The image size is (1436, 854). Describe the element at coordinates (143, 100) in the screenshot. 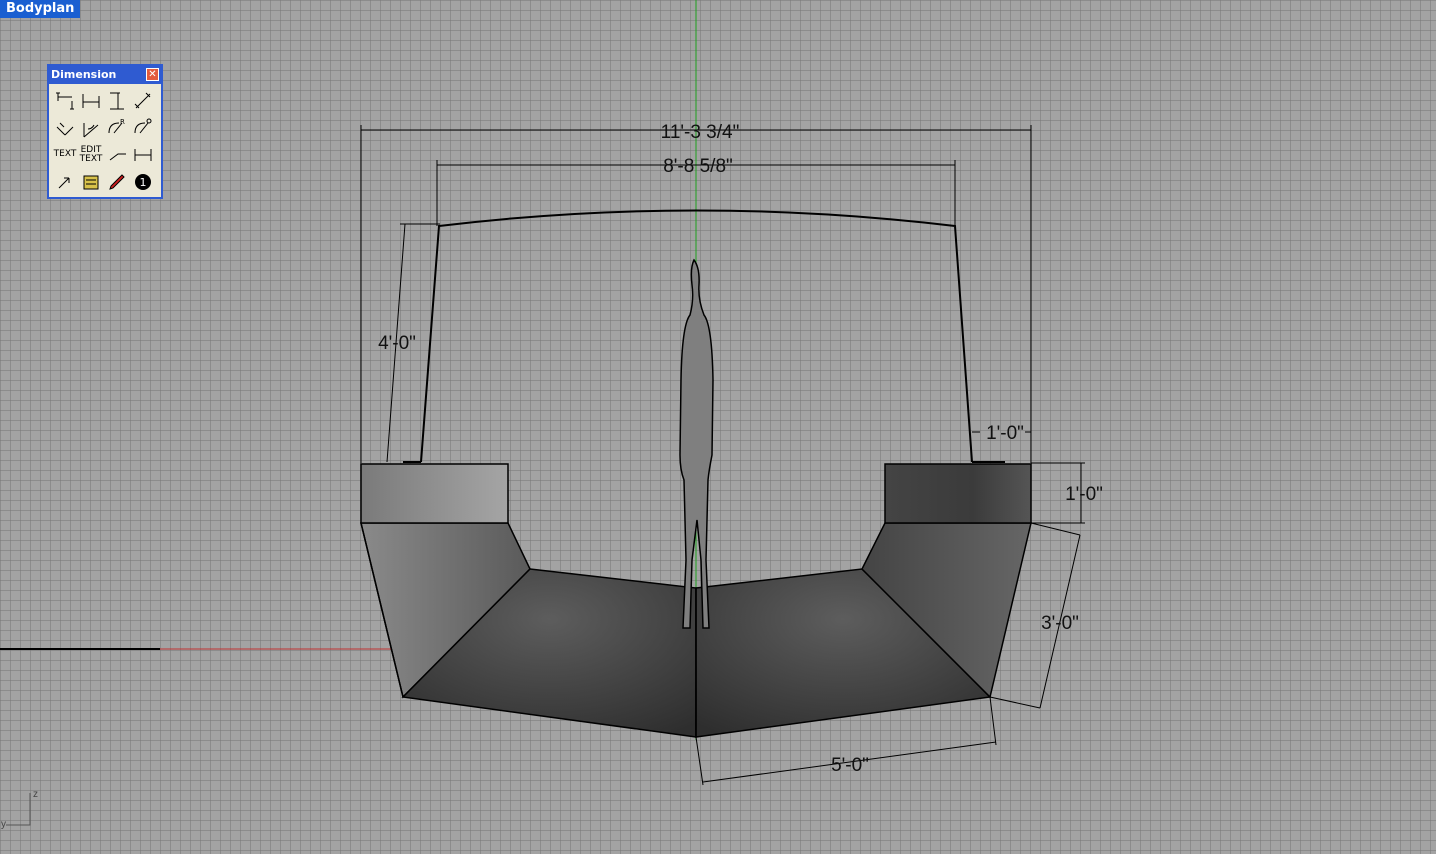

I see `aligned-dimension-icon` at that location.